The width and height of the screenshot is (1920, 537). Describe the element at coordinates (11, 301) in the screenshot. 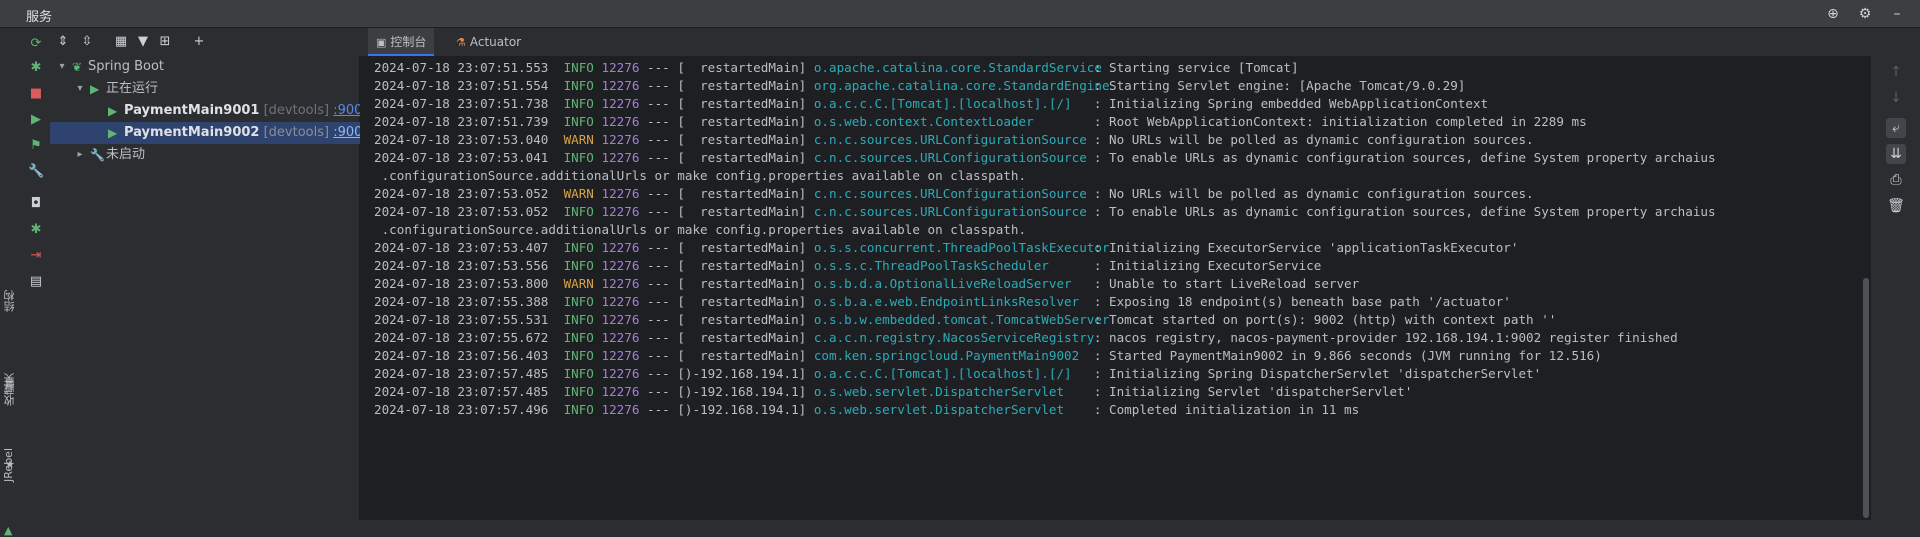

I see `structure-tab: 结构` at that location.